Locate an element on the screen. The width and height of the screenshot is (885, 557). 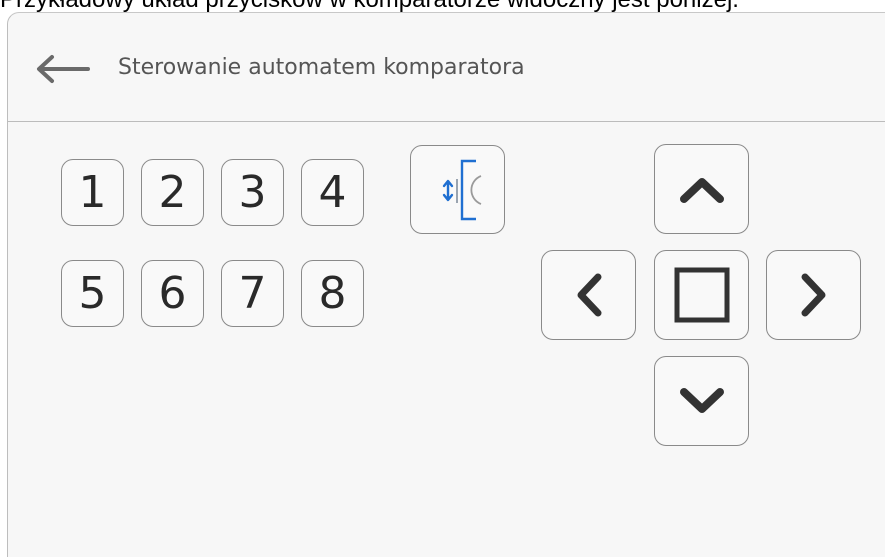
back-button is located at coordinates (63, 69).